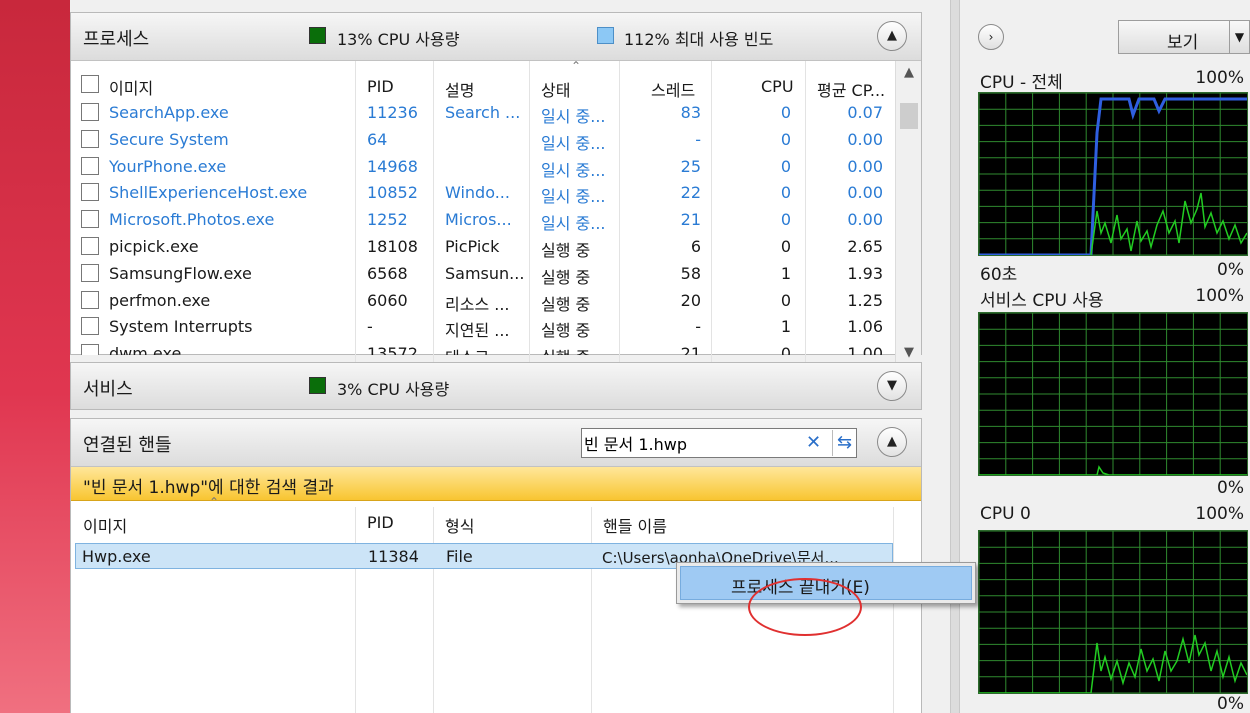 The height and width of the screenshot is (713, 1250). Describe the element at coordinates (317, 35) in the screenshot. I see `cpu-legend-swatch` at that location.